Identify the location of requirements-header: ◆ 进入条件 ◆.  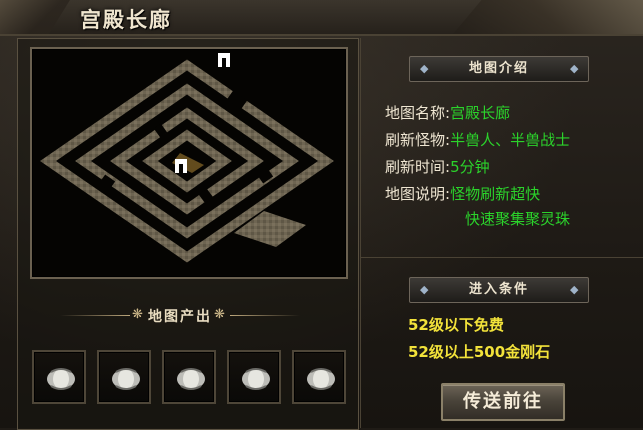
(499, 290).